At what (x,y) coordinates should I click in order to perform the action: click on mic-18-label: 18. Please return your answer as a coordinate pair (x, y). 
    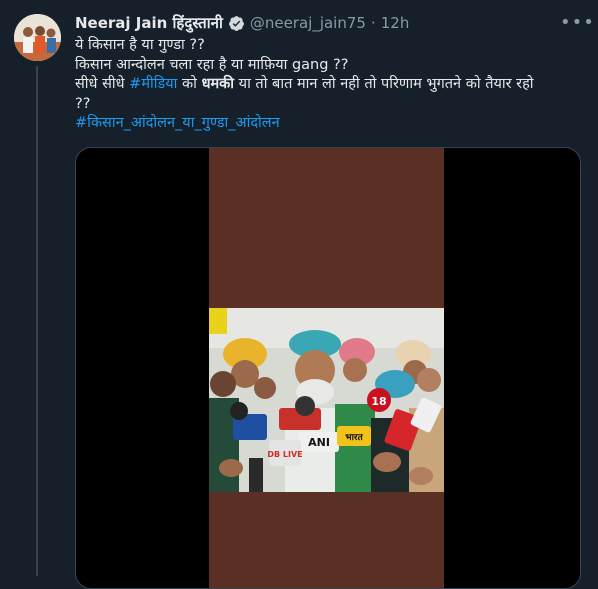
    Looking at the image, I should click on (378, 401).